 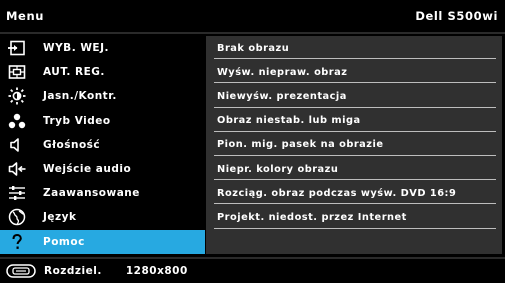 I want to click on resolution-icon, so click(x=22, y=271).